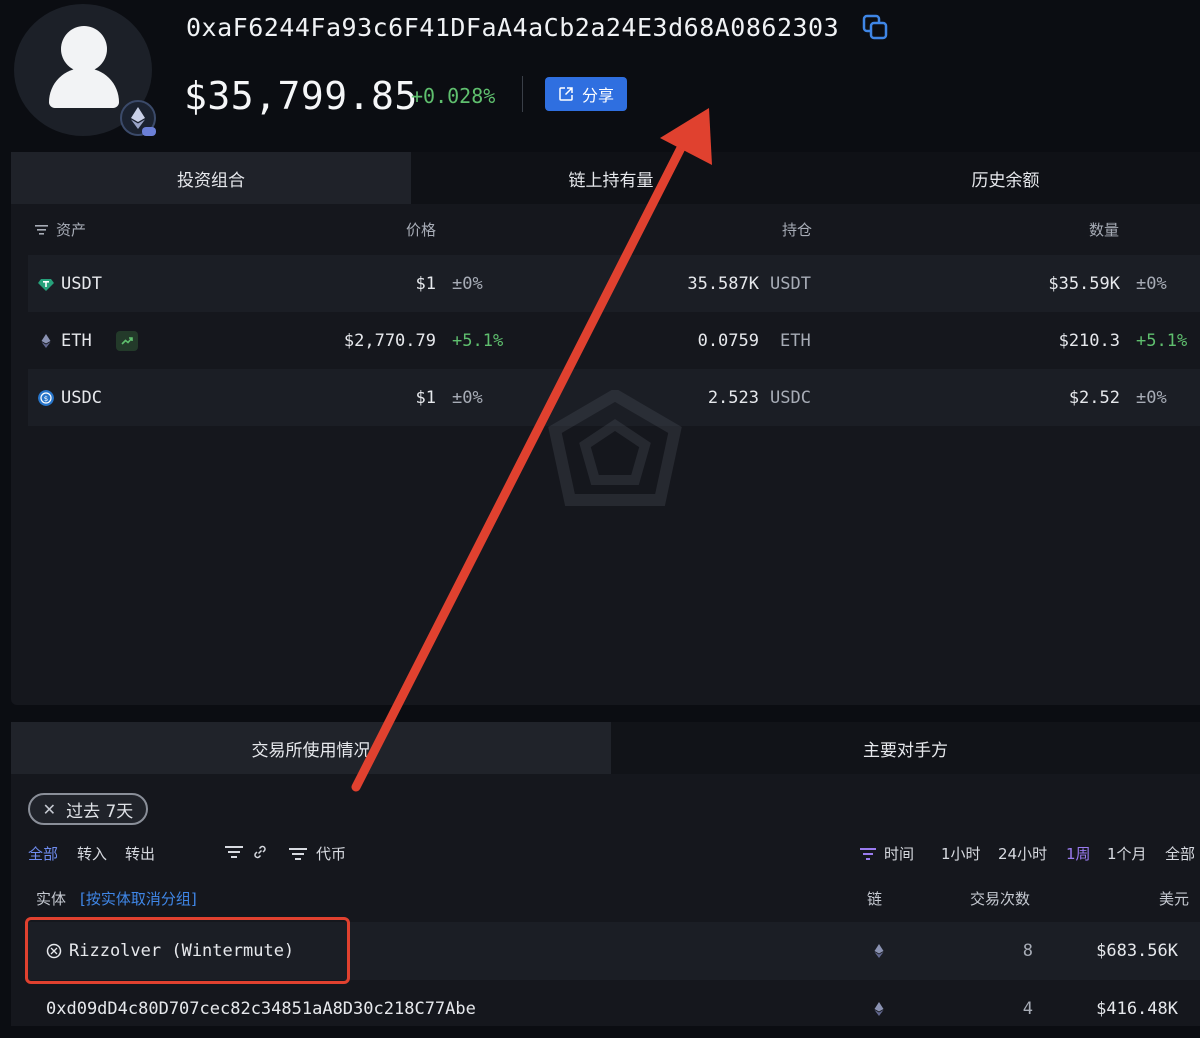  I want to click on external-link-icon, so click(566, 94).